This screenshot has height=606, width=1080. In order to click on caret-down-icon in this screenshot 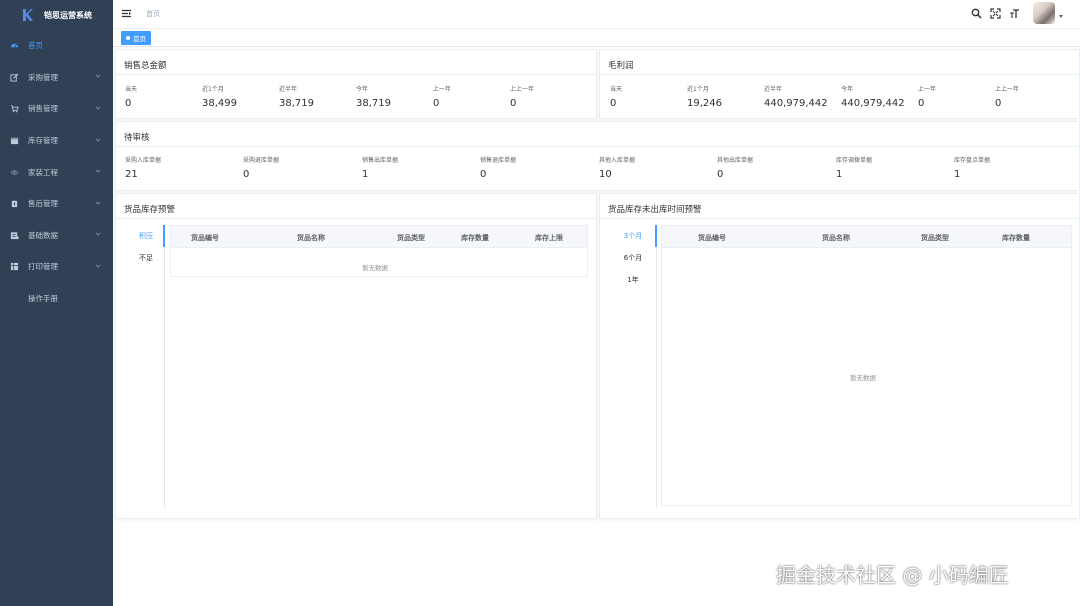, I will do `click(1061, 16)`.